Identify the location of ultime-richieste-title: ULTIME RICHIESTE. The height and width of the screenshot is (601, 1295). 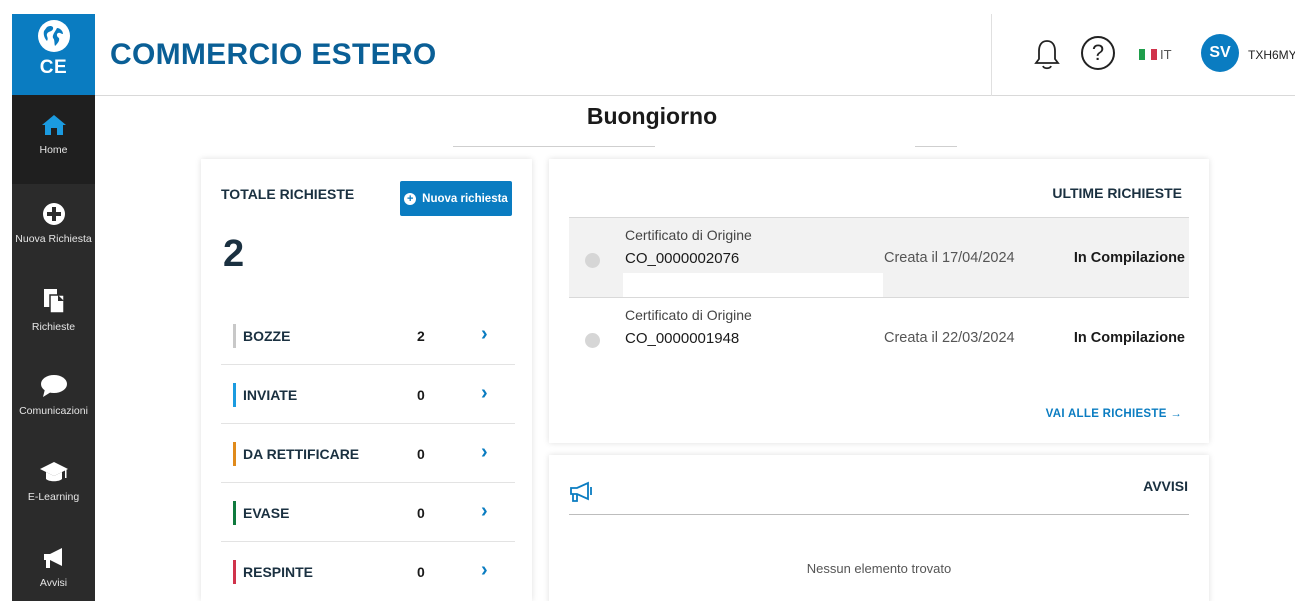
(1117, 193).